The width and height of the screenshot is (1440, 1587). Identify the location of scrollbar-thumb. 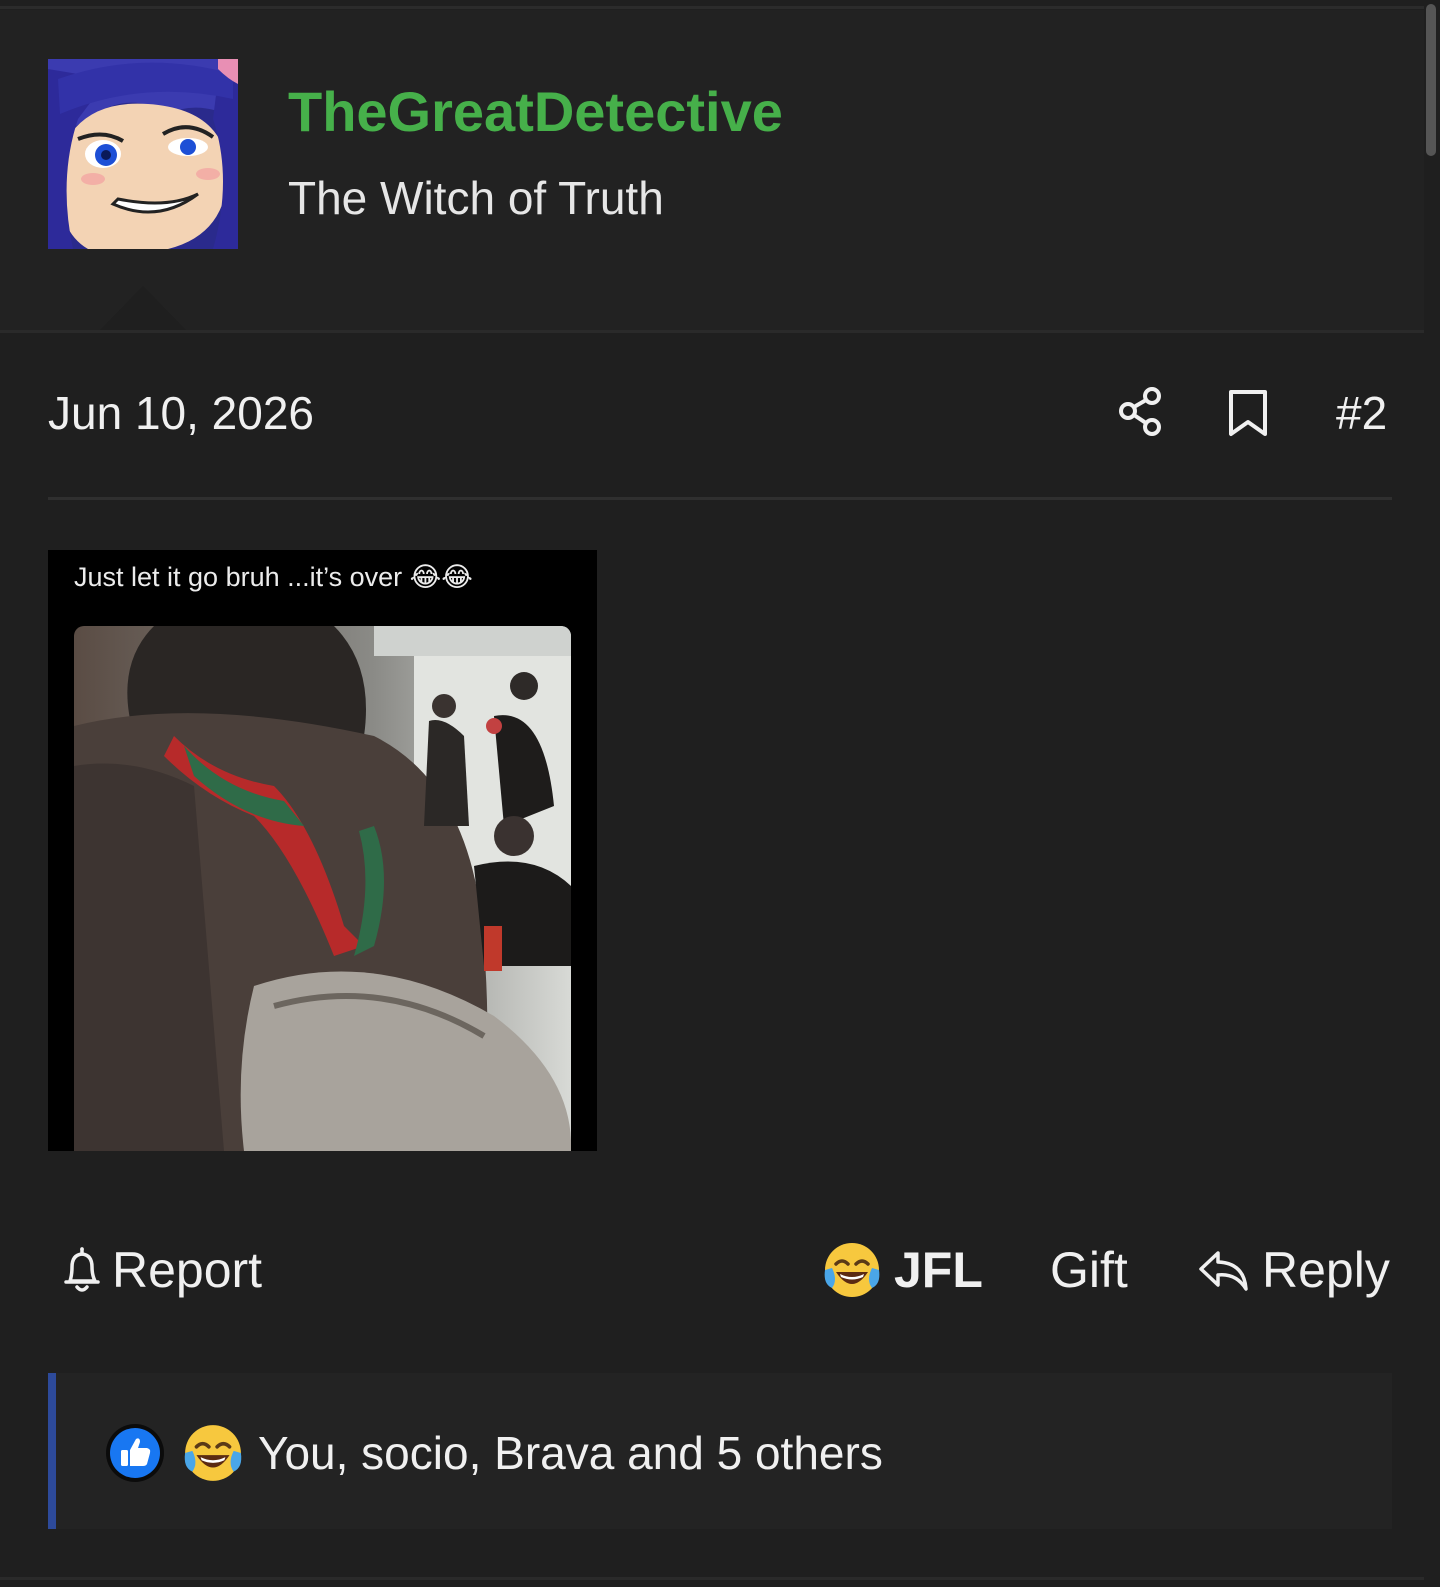
(1431, 80).